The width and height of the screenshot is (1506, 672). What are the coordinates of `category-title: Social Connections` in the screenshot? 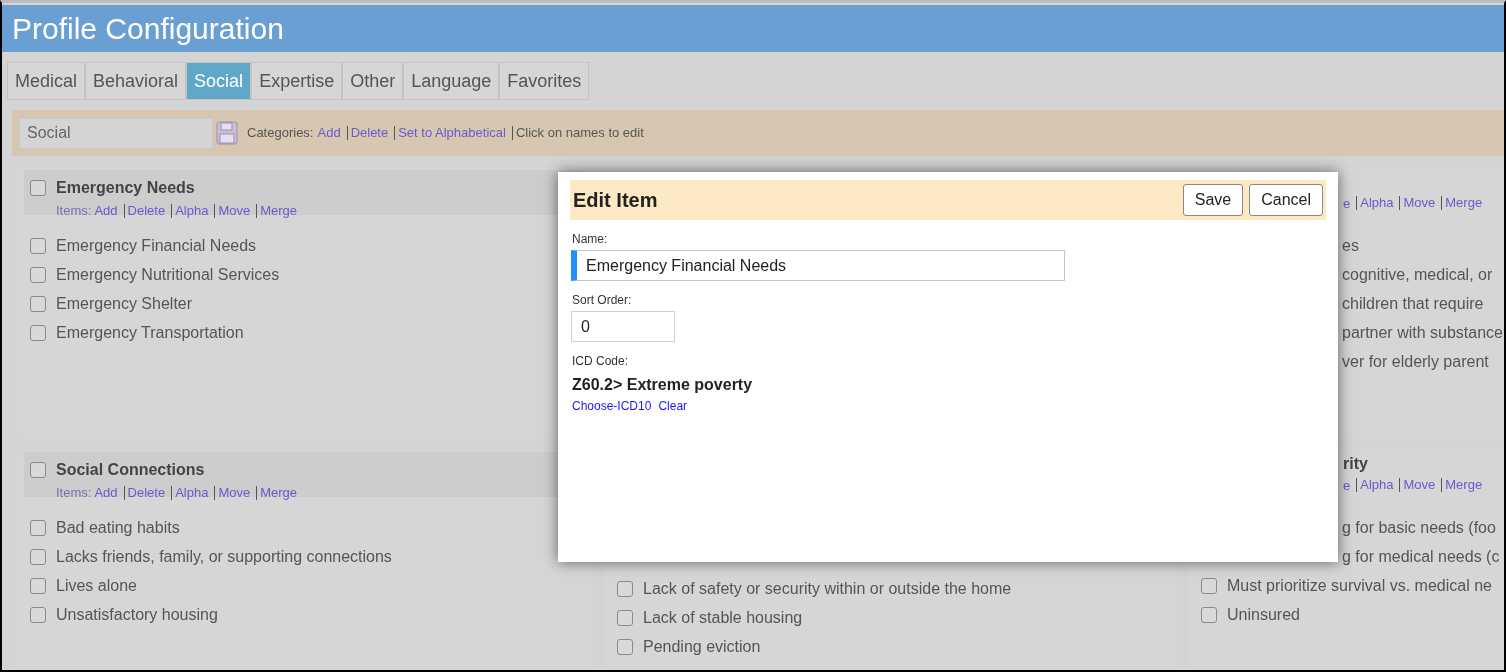 It's located at (130, 470).